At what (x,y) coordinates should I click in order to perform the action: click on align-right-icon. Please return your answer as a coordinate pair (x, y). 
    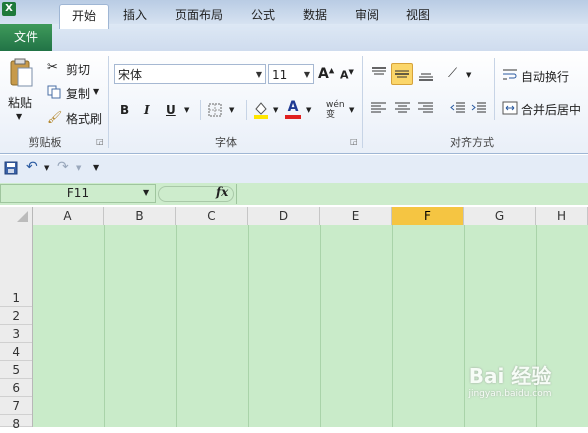
    Looking at the image, I should click on (426, 108).